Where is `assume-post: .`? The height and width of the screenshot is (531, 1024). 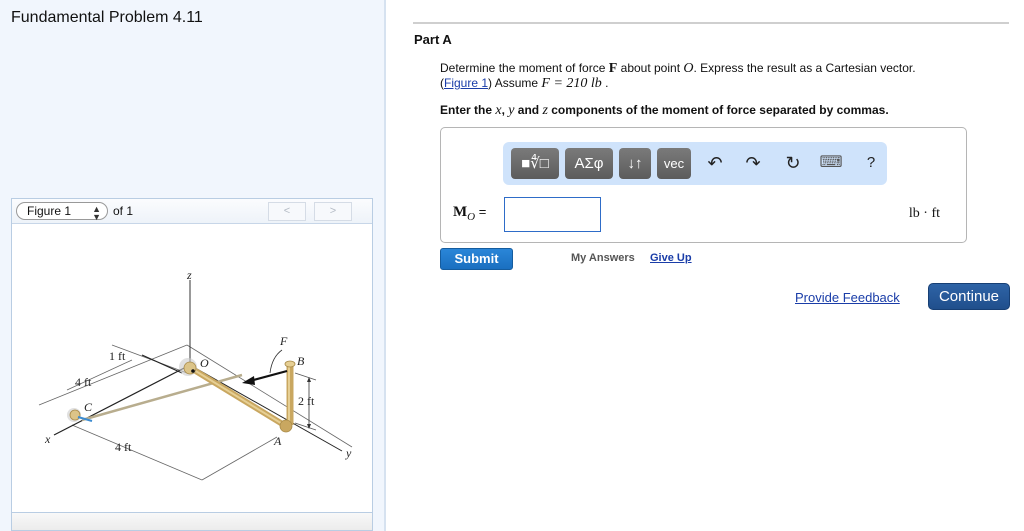
assume-post: . is located at coordinates (605, 83).